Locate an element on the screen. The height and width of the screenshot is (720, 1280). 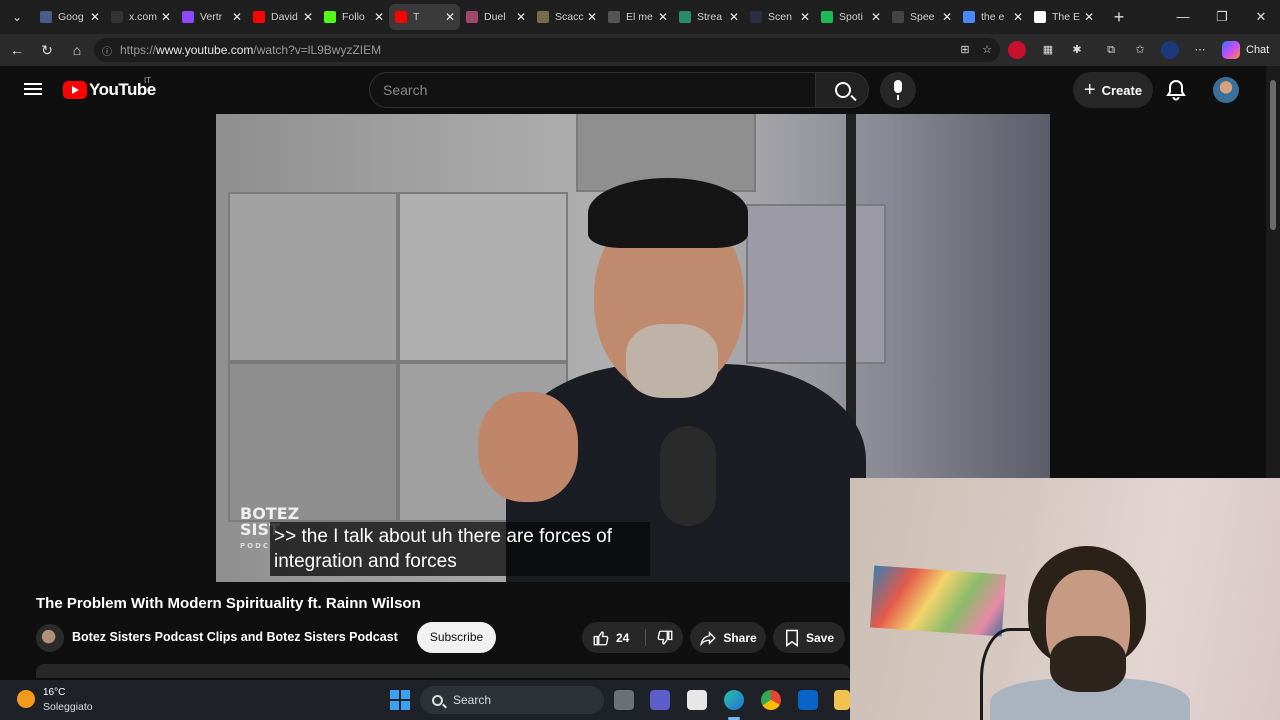
save-button: Save is located at coordinates (809, 637).